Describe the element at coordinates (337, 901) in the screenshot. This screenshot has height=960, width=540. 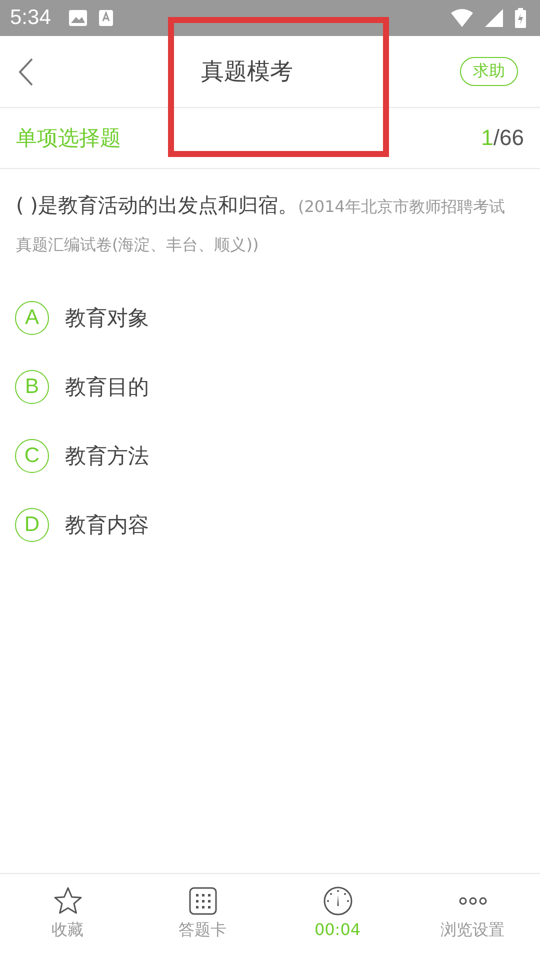
I see `gauge-icon` at that location.